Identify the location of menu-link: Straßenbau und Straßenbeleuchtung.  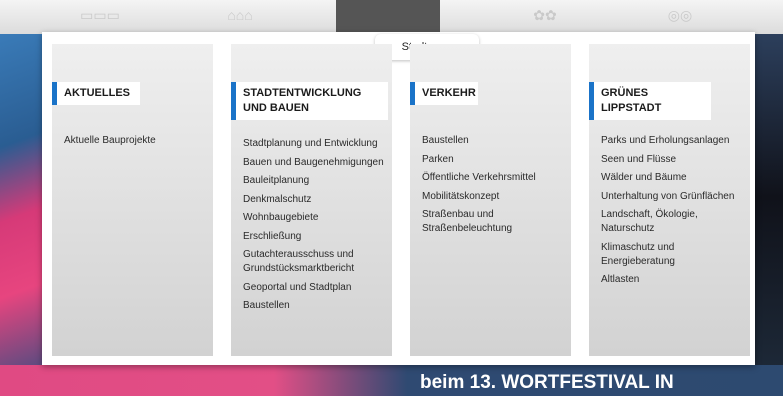
(496, 222).